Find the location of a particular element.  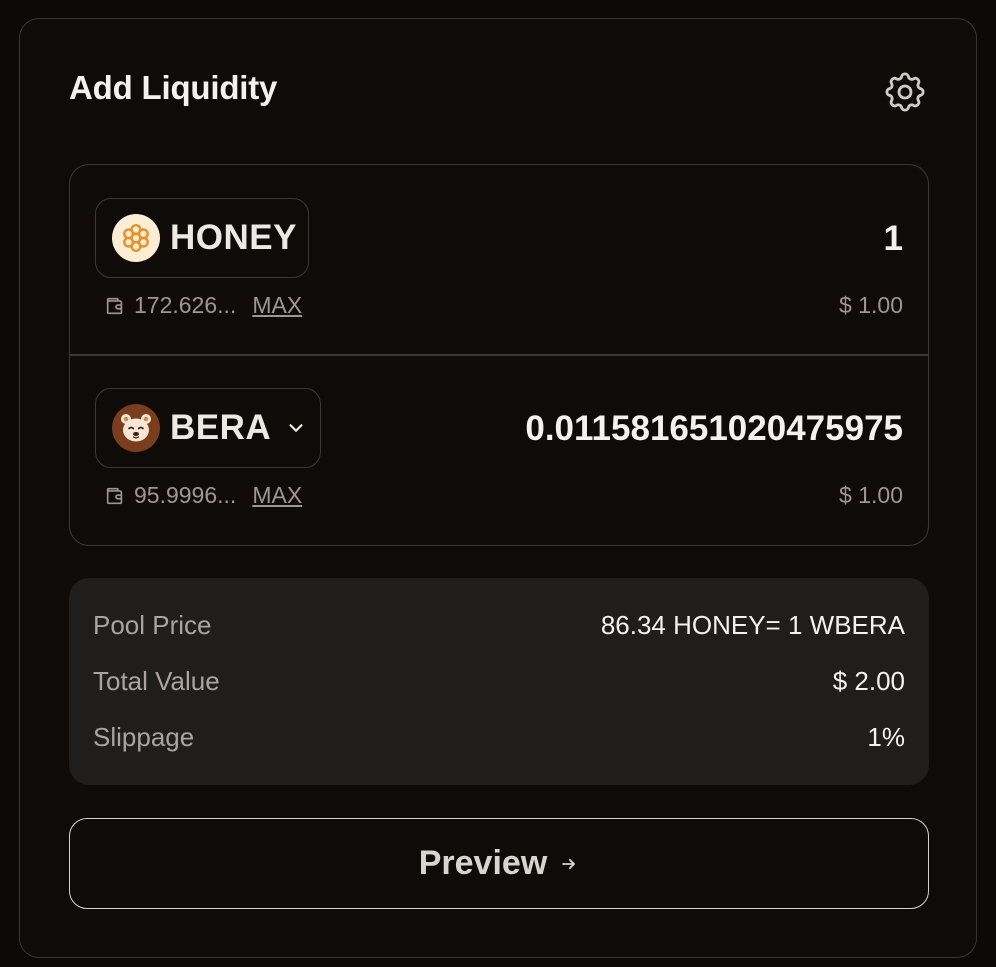

total-value-label: Total Value is located at coordinates (156, 680).